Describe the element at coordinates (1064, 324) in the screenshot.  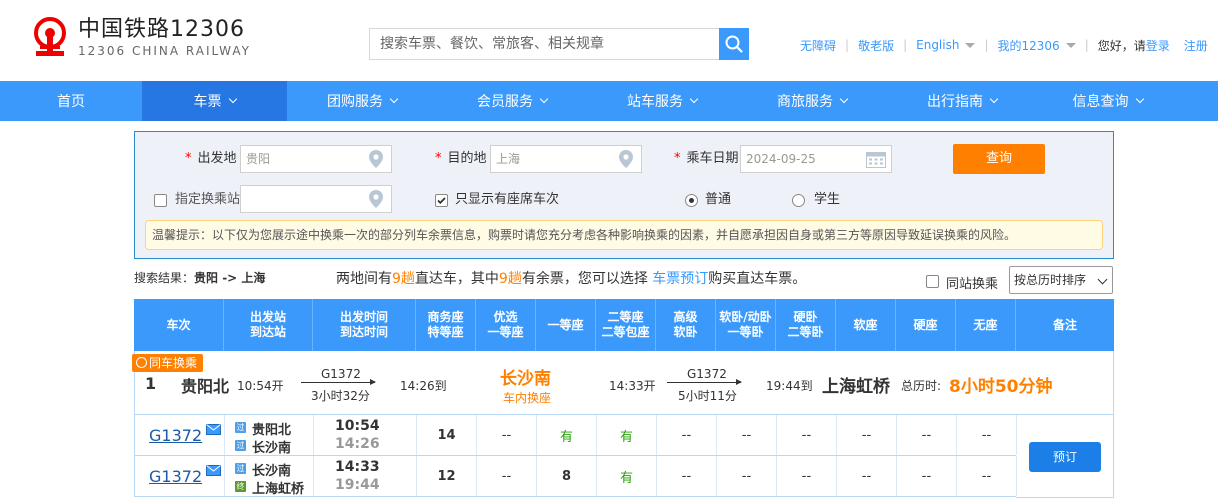
I see `col-remarks: 备注` at that location.